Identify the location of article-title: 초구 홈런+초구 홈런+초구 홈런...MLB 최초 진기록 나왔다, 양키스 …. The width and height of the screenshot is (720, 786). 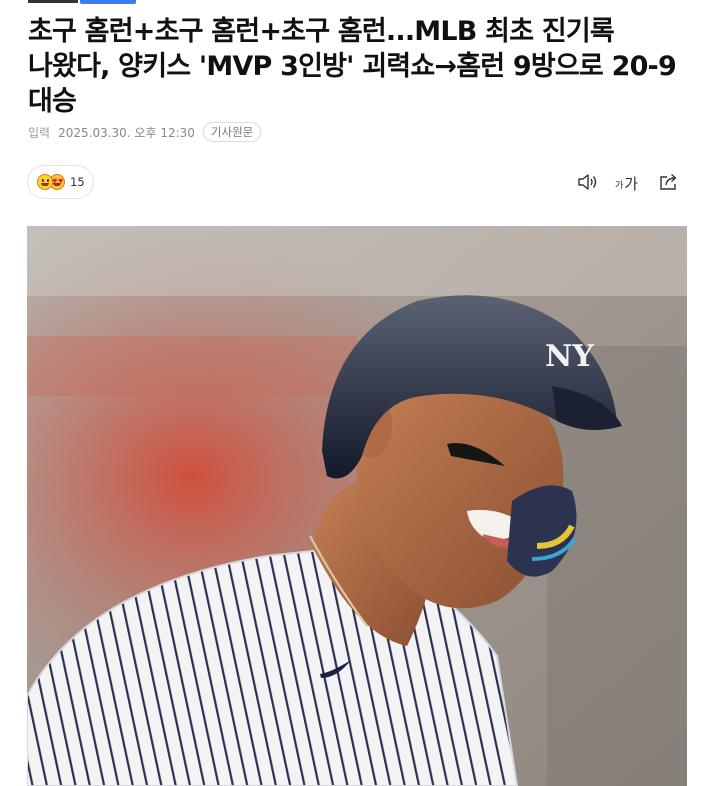
(352, 66).